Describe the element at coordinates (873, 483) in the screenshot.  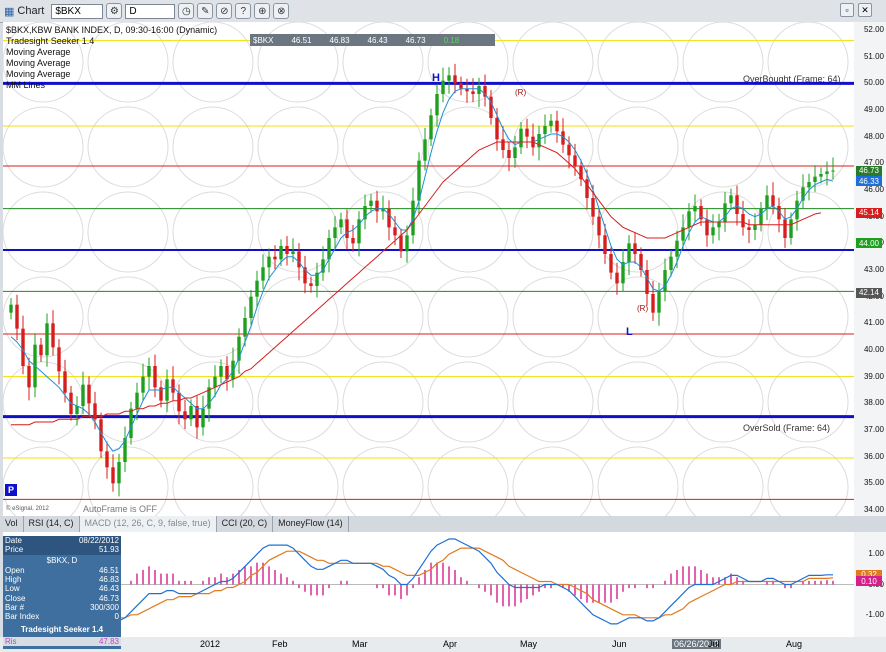
I see `price-axis-tick: 35.00` at that location.